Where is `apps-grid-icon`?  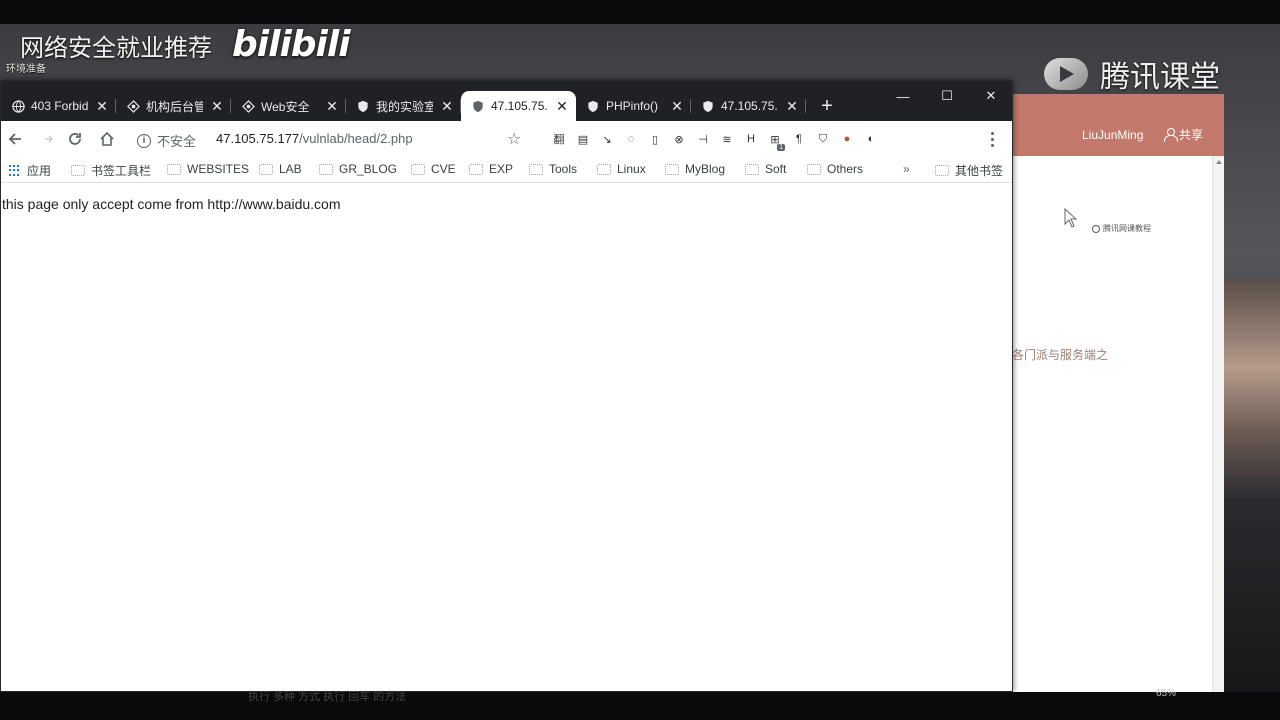 apps-grid-icon is located at coordinates (15, 170).